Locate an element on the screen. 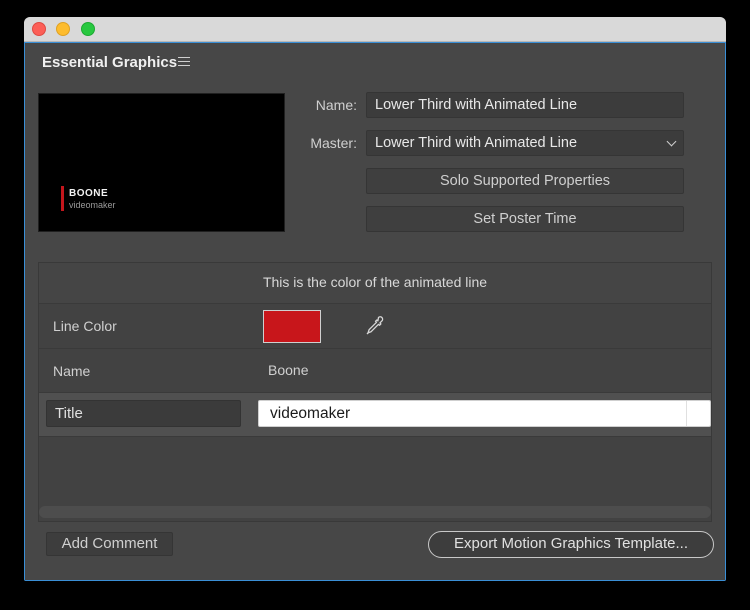  master-dropdown: Lower Third with Animated Line is located at coordinates (525, 143).